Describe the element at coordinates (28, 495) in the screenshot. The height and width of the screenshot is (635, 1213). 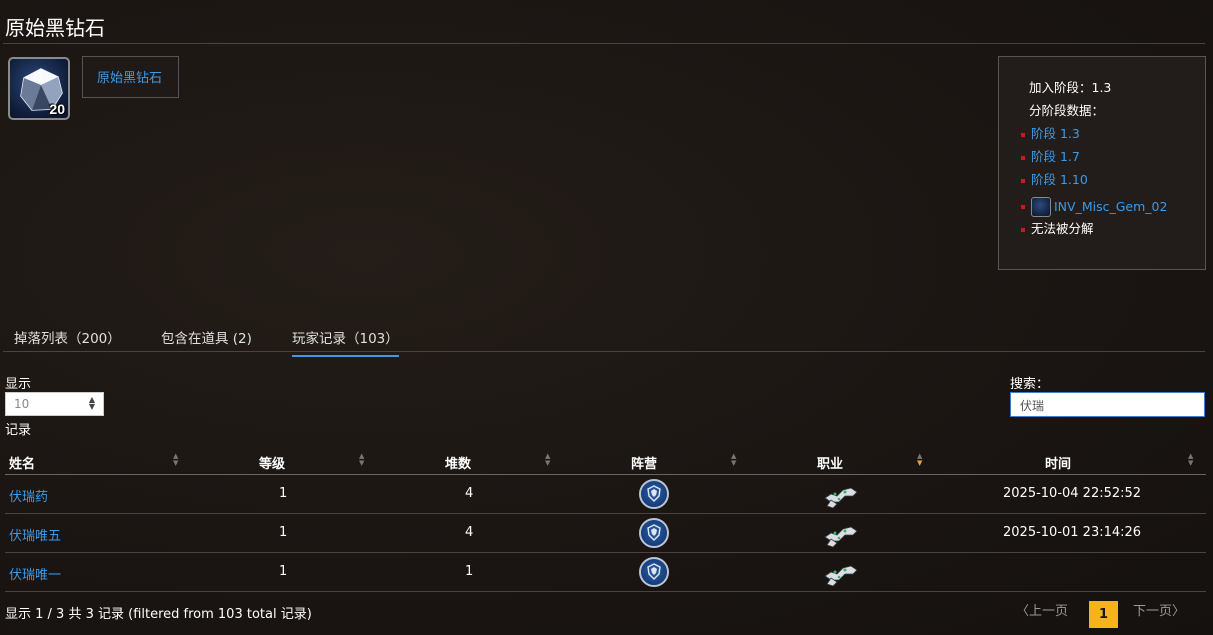
I see `player-name-link: 伏瑞药` at that location.